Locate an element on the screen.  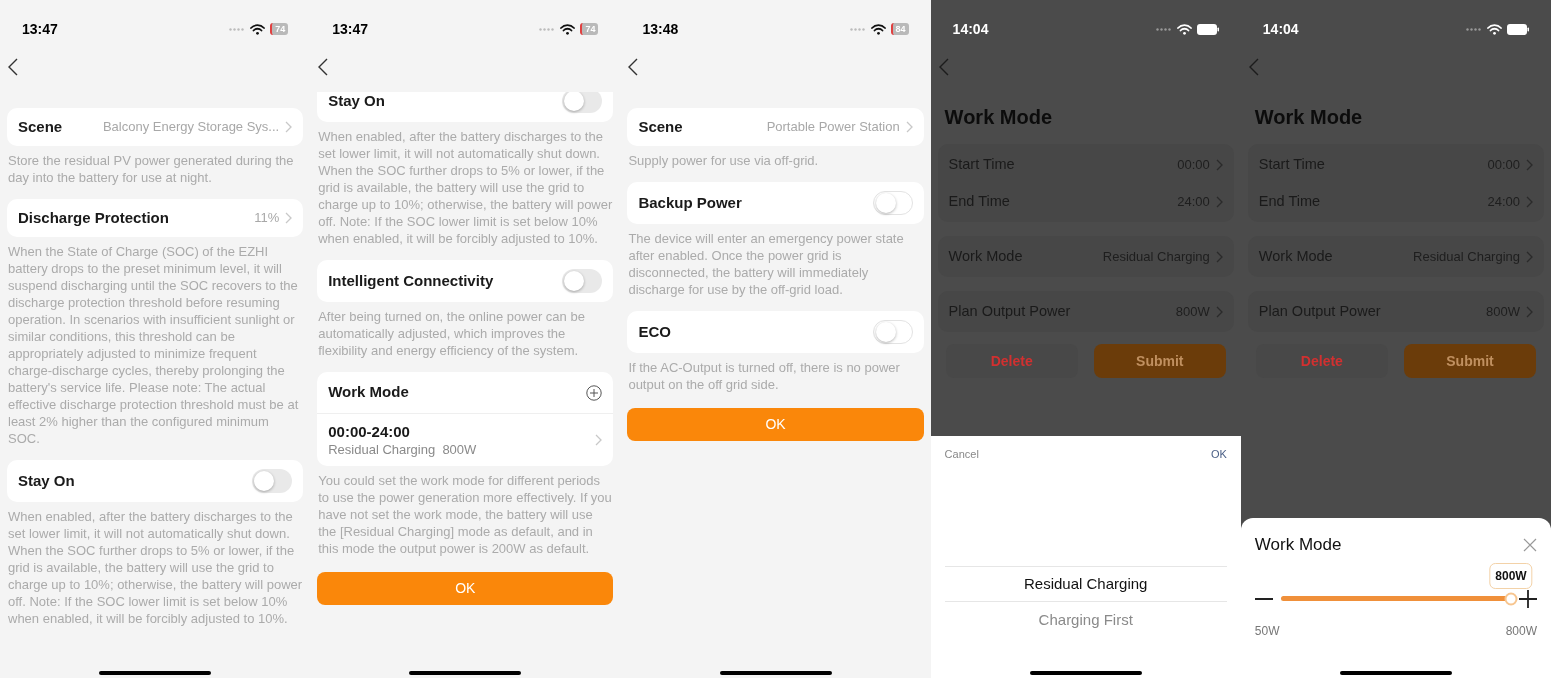
picker-option: Charging First is located at coordinates (1085, 620).